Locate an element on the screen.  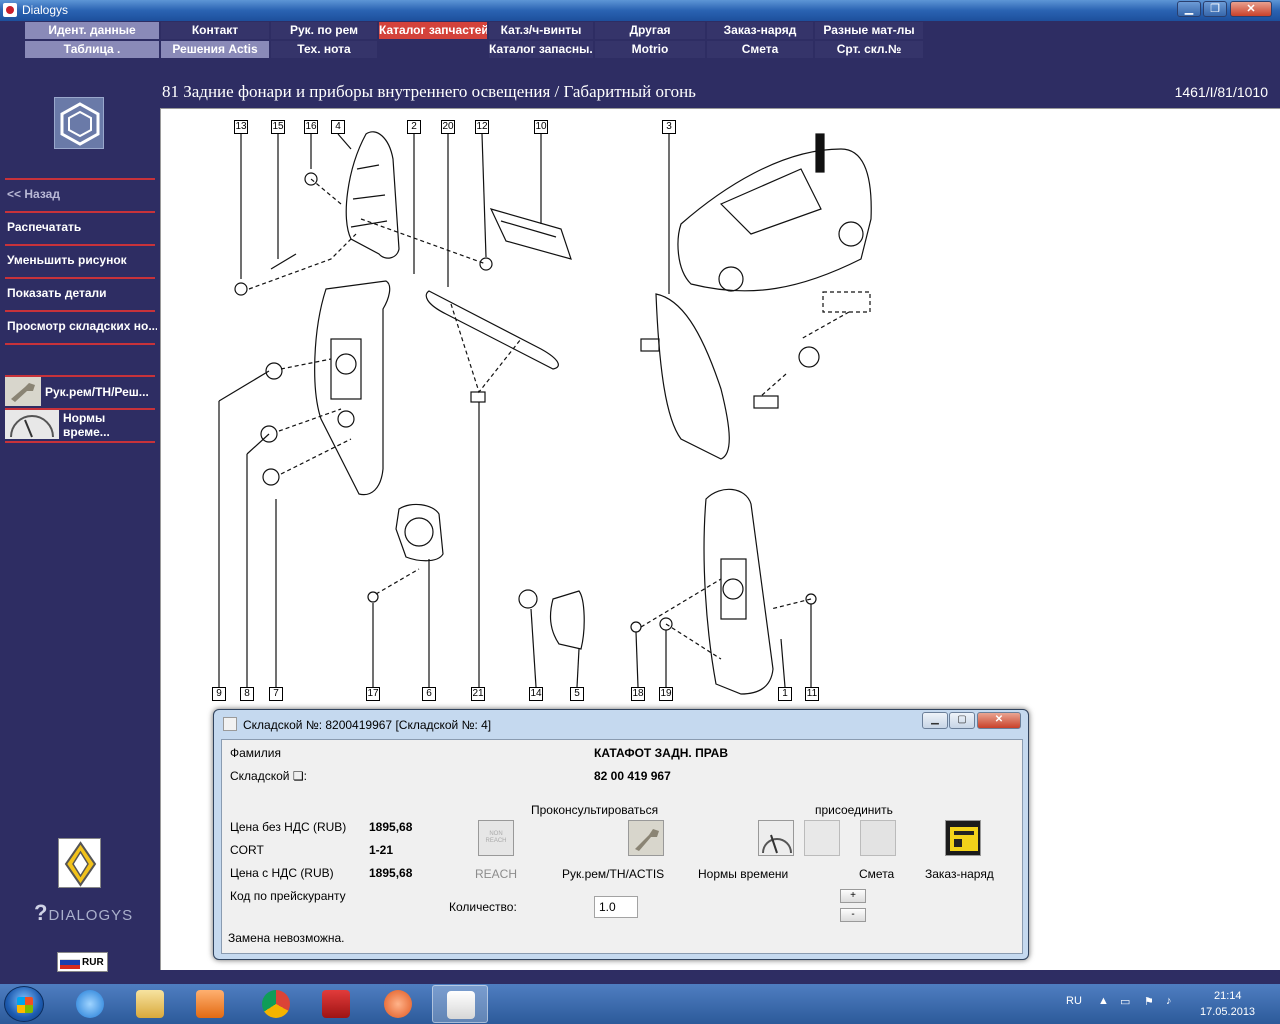
reach-label: REACH is located at coordinates (496, 874).